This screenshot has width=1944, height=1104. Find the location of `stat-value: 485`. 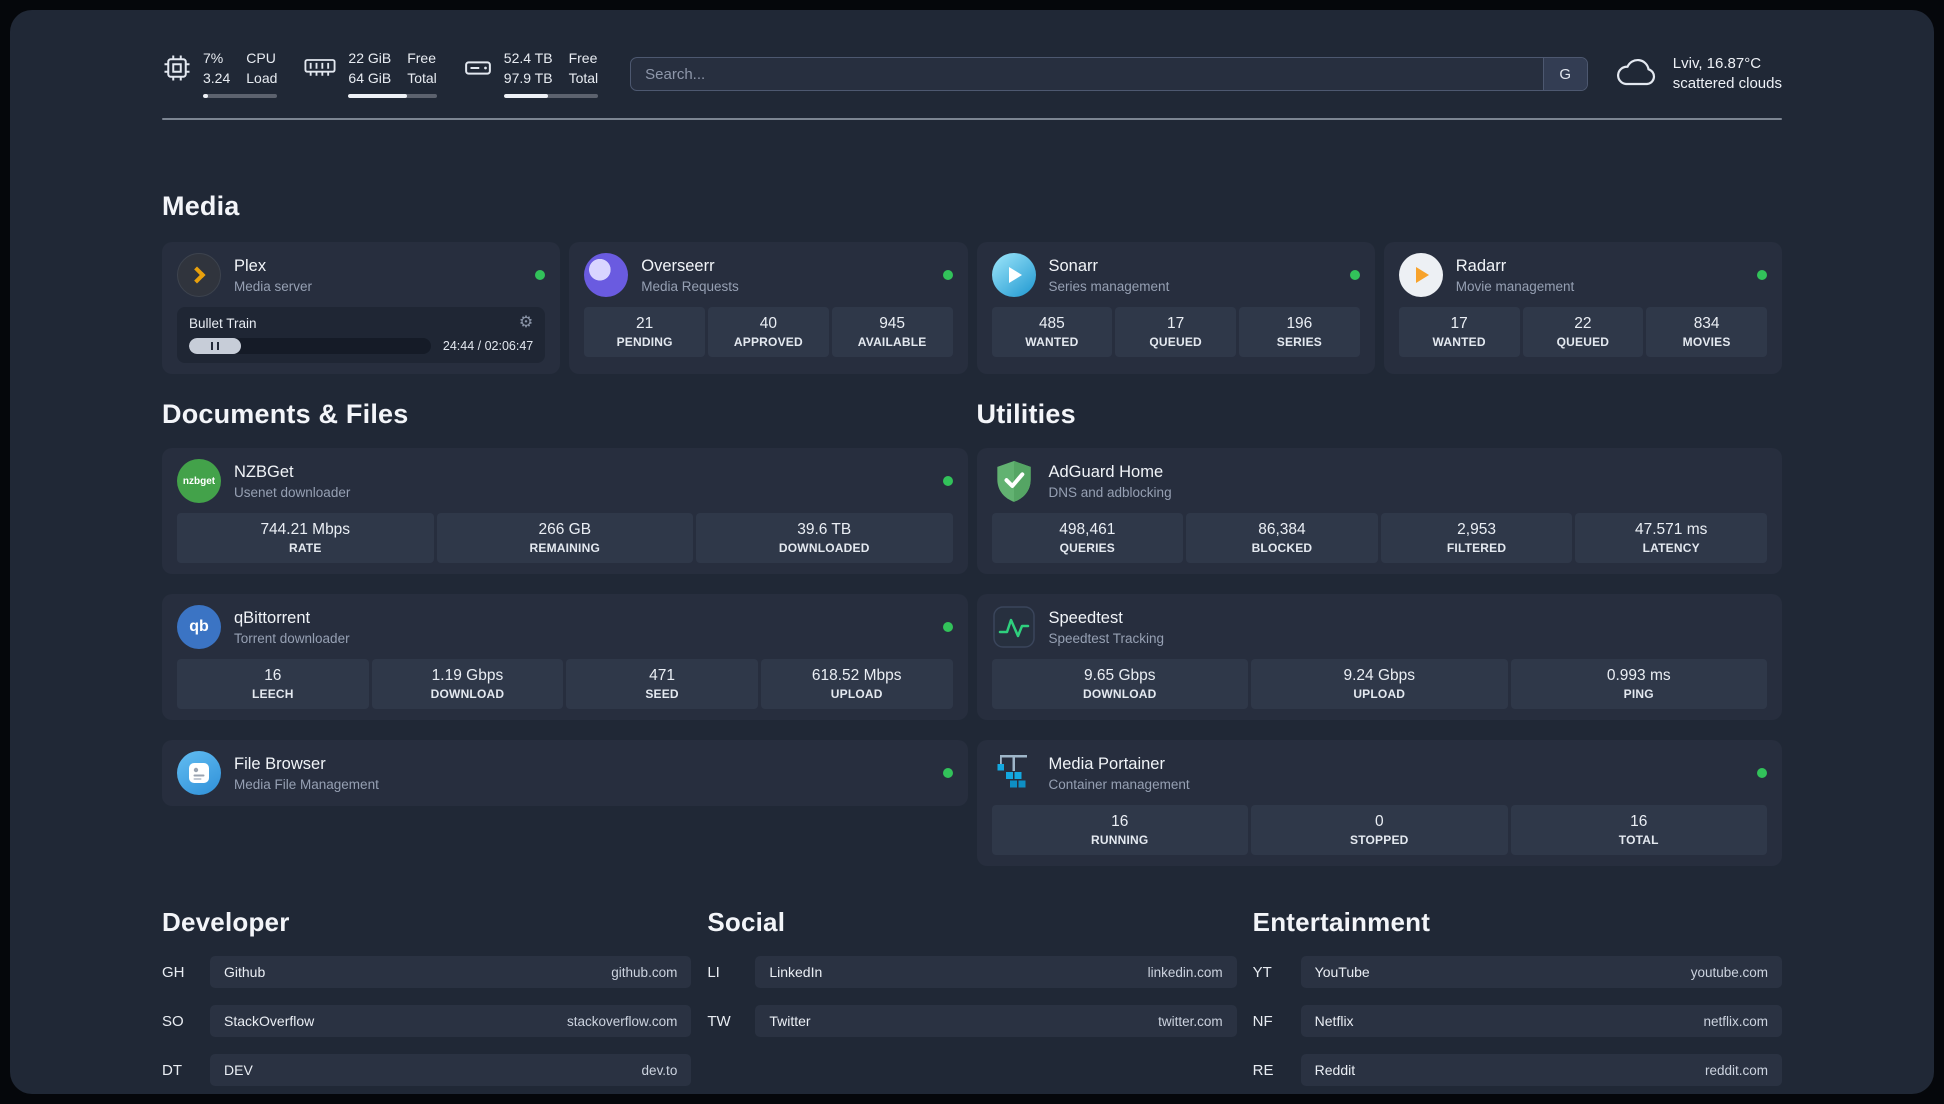

stat-value: 485 is located at coordinates (1051, 323).